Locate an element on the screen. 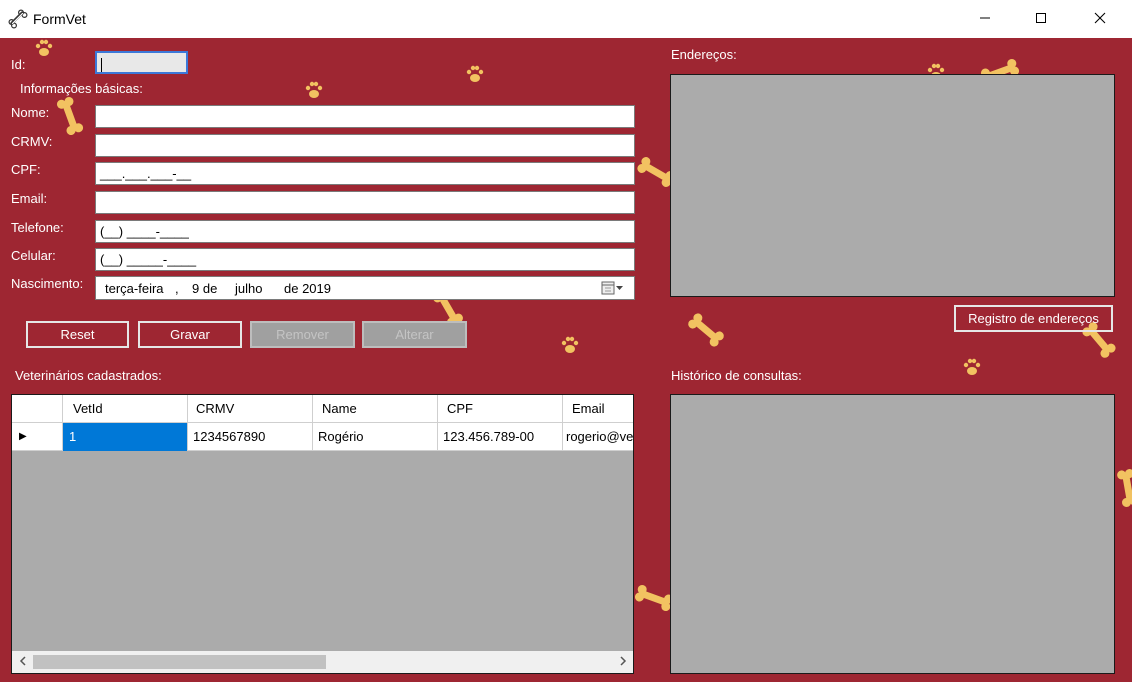 This screenshot has height=682, width=1132. title-bar: FormVet is located at coordinates (566, 19).